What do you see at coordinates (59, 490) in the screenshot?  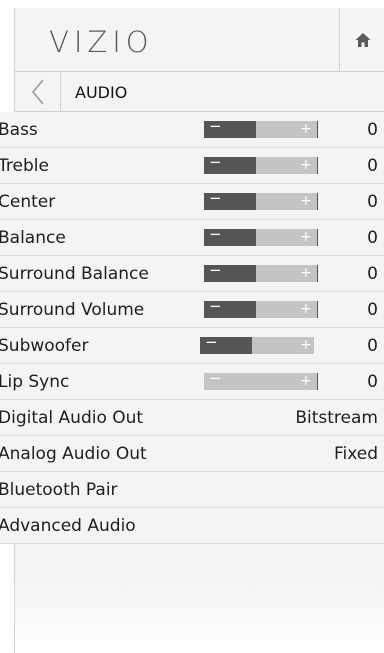 I see `row-label: Bluetooth Pair` at bounding box center [59, 490].